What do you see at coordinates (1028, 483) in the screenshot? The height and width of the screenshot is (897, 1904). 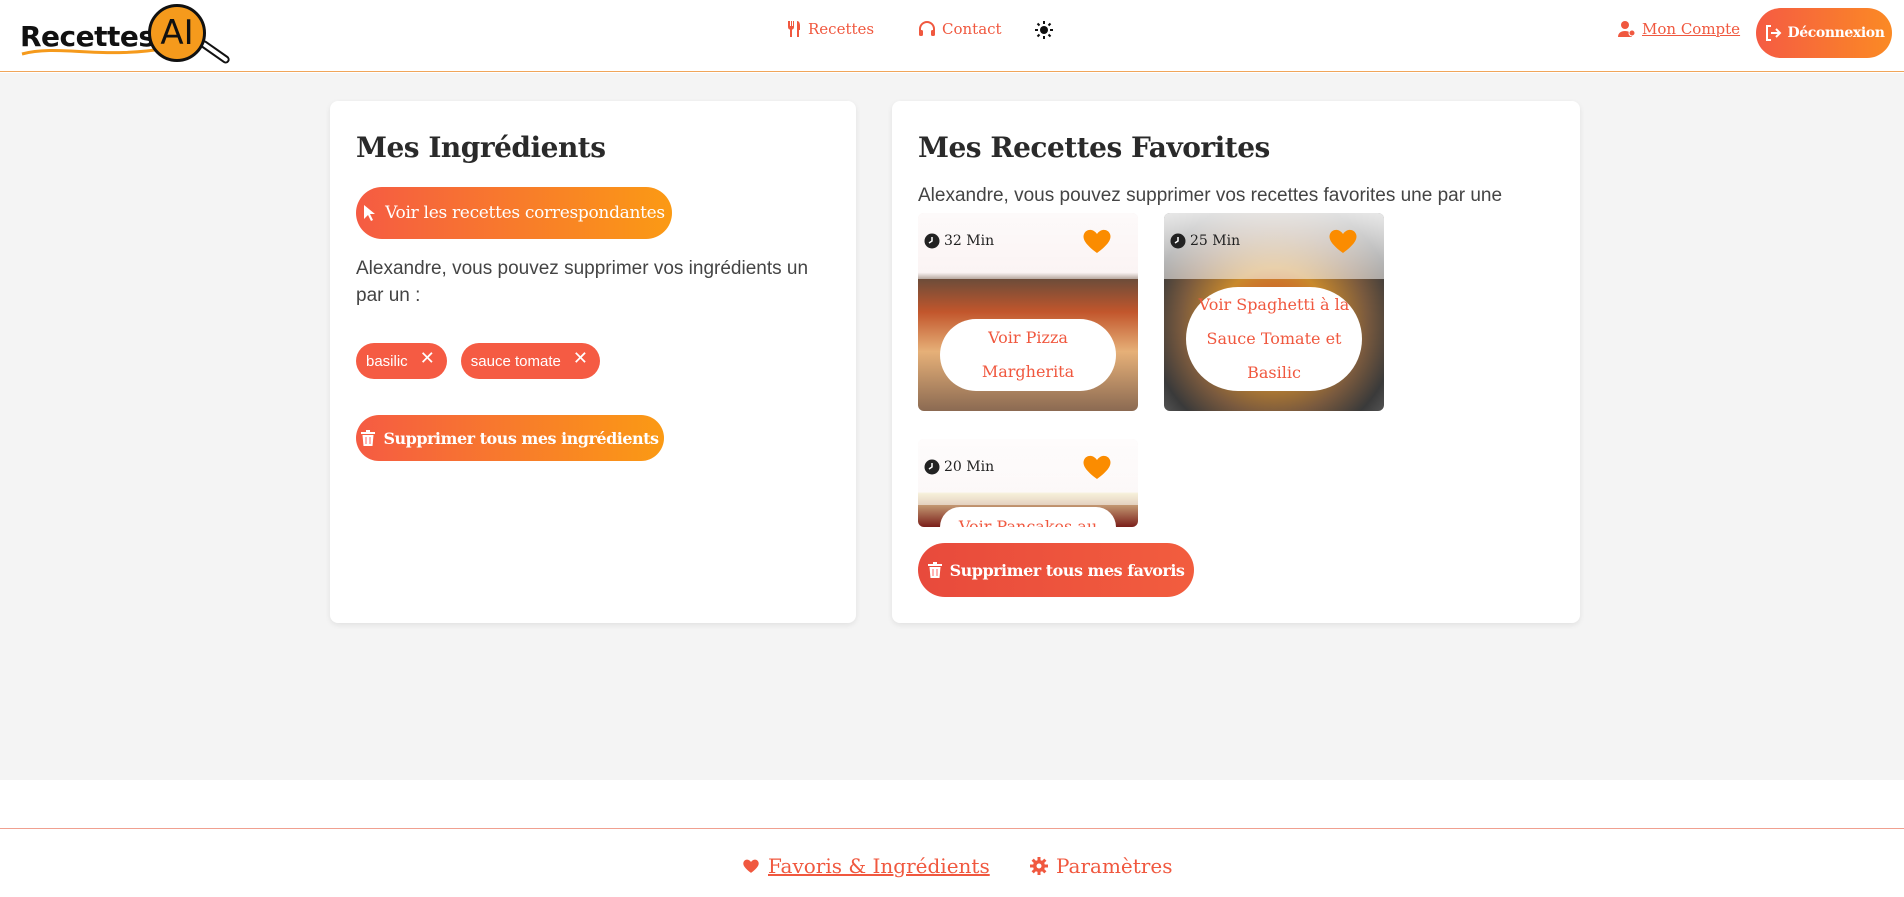 I see `recipe-card: 20 Min Voir Pancakes au` at bounding box center [1028, 483].